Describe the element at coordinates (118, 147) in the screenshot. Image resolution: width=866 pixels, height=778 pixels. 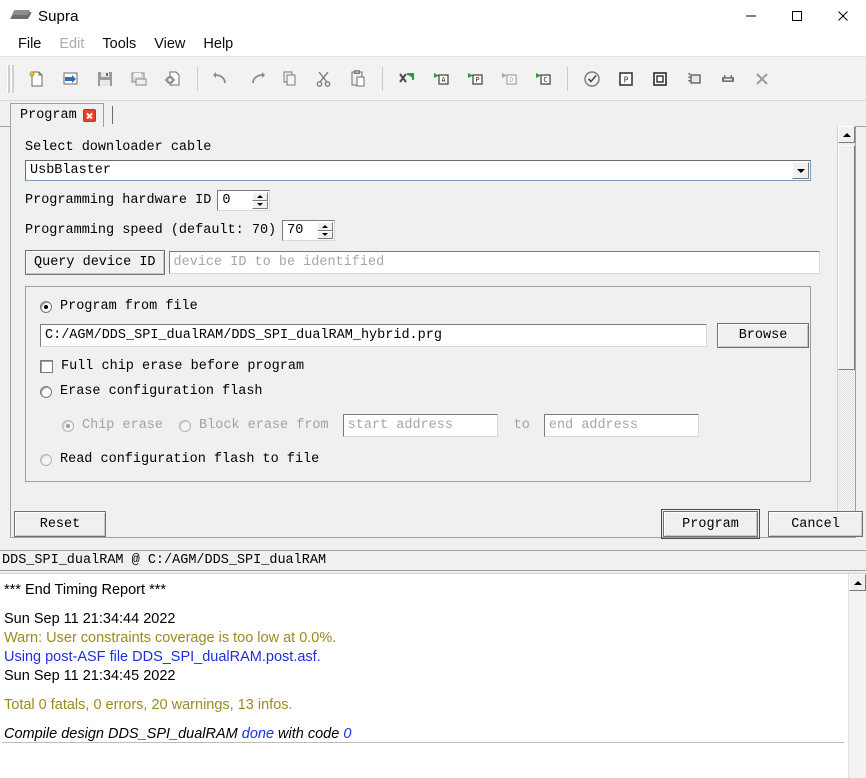
I see `cable-label: Select downloader cable` at that location.